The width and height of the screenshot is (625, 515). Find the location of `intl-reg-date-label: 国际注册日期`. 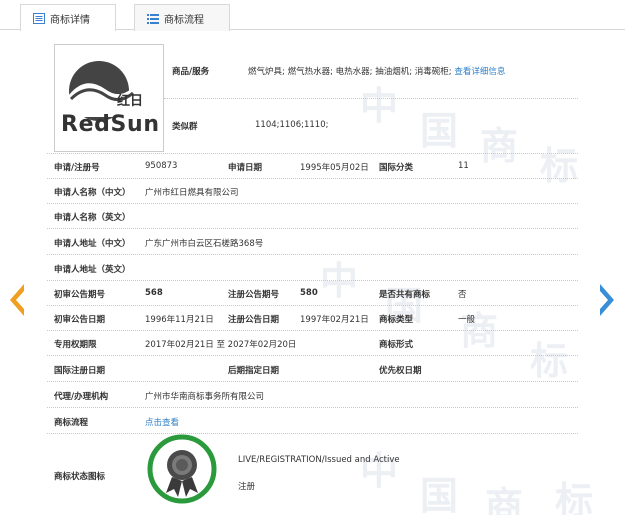

intl-reg-date-label: 国际注册日期 is located at coordinates (80, 371).